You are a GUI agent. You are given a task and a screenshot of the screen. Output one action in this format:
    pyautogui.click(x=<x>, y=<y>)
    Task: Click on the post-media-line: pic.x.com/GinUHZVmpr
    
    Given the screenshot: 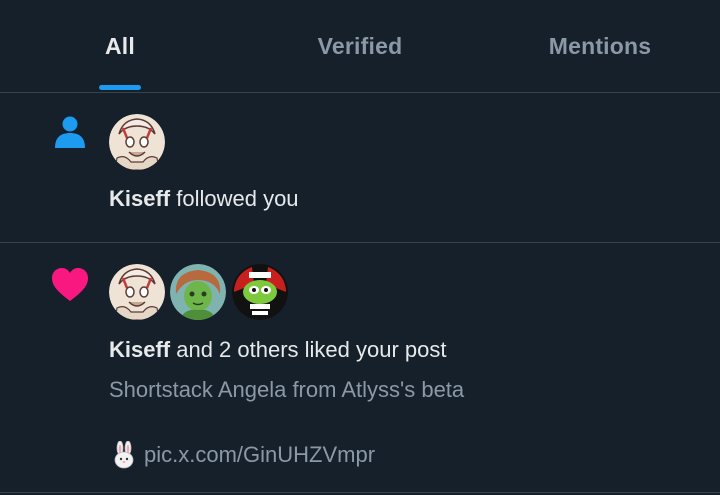 What is the action you would take?
    pyautogui.click(x=243, y=455)
    